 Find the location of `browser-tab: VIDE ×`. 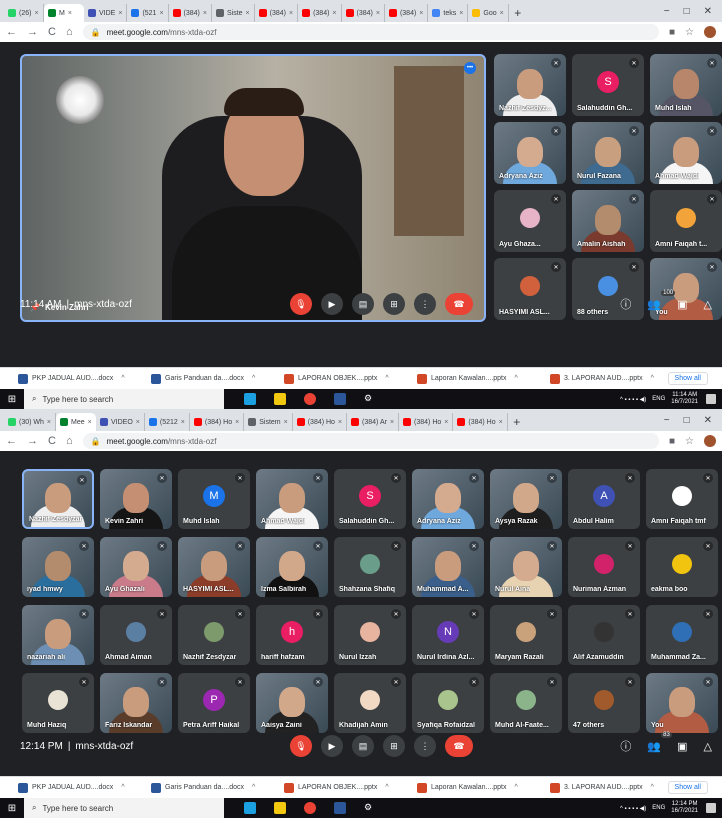

browser-tab: VIDE × is located at coordinates (106, 13).